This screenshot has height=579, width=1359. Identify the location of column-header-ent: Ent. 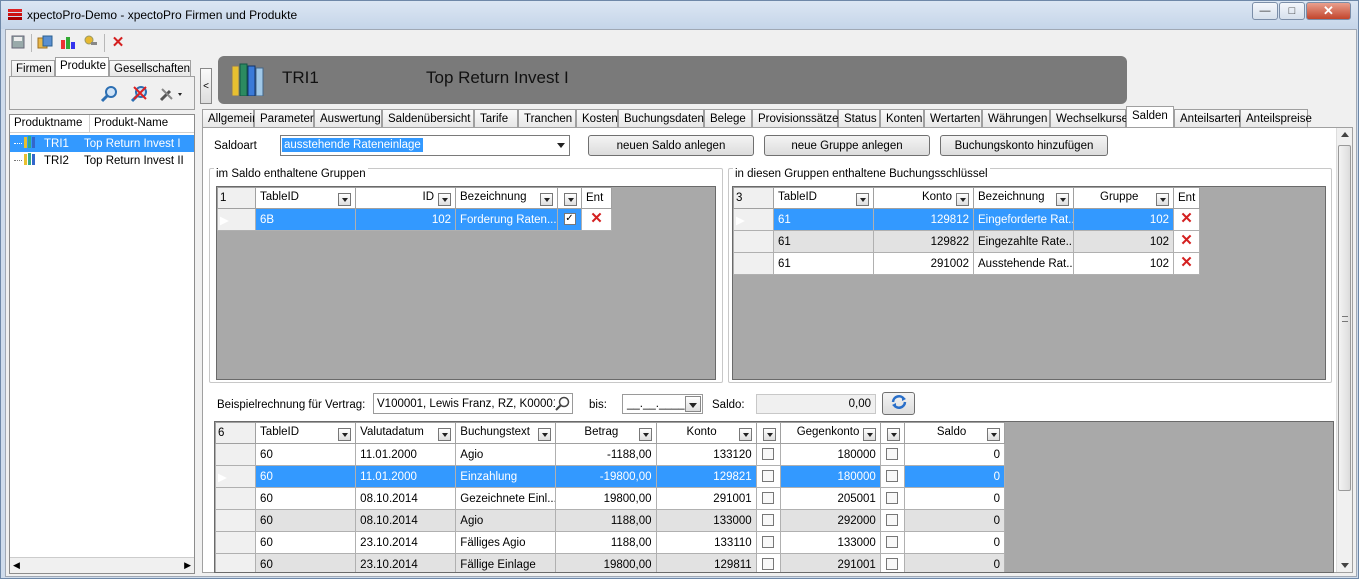
(1186, 198).